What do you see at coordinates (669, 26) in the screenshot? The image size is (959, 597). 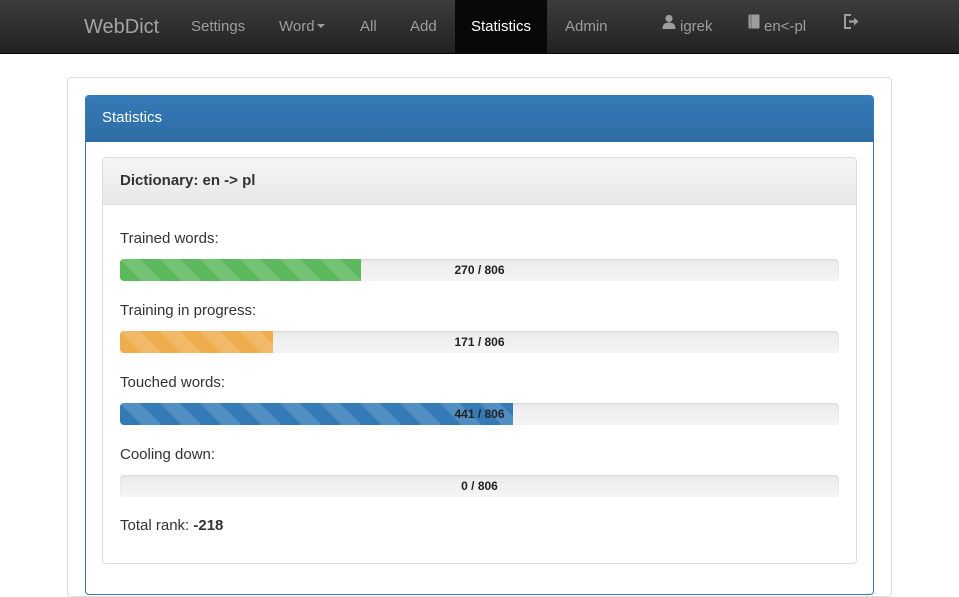 I see `user-icon` at bounding box center [669, 26].